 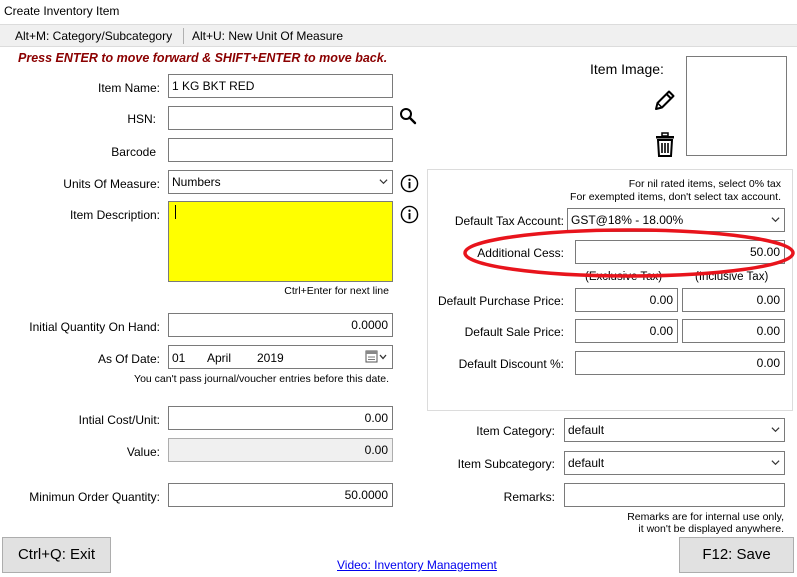 What do you see at coordinates (665, 145) in the screenshot?
I see `trash-icon` at bounding box center [665, 145].